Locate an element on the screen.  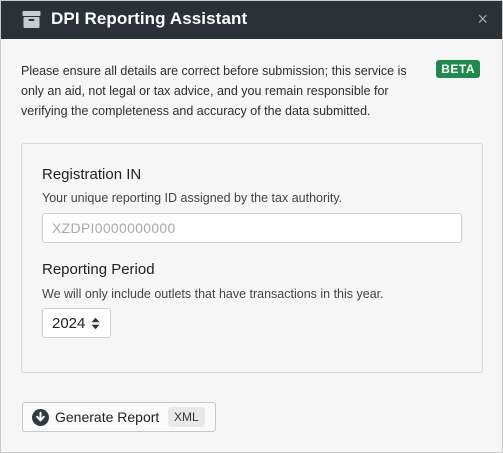
archive-box-icon is located at coordinates (31, 19).